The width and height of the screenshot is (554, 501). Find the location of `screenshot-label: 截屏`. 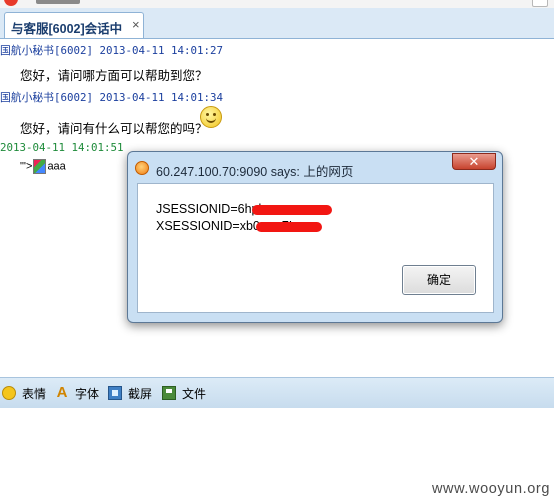

screenshot-label: 截屏 is located at coordinates (140, 393).